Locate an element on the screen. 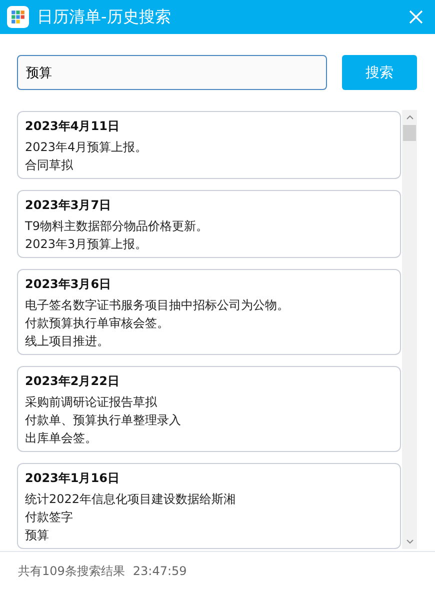  result-card: 2023年2月22日 采购前调研论证报告草拟 付款单、预算执行单整理录入 出库单会签。 is located at coordinates (209, 409).